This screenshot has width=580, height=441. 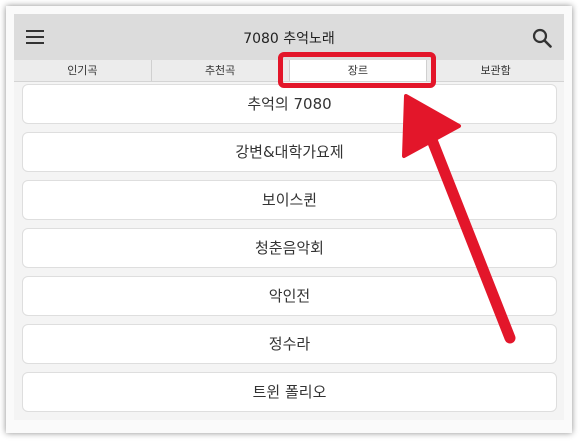 I want to click on genre-item: 강변&대학가요제, so click(x=289, y=152).